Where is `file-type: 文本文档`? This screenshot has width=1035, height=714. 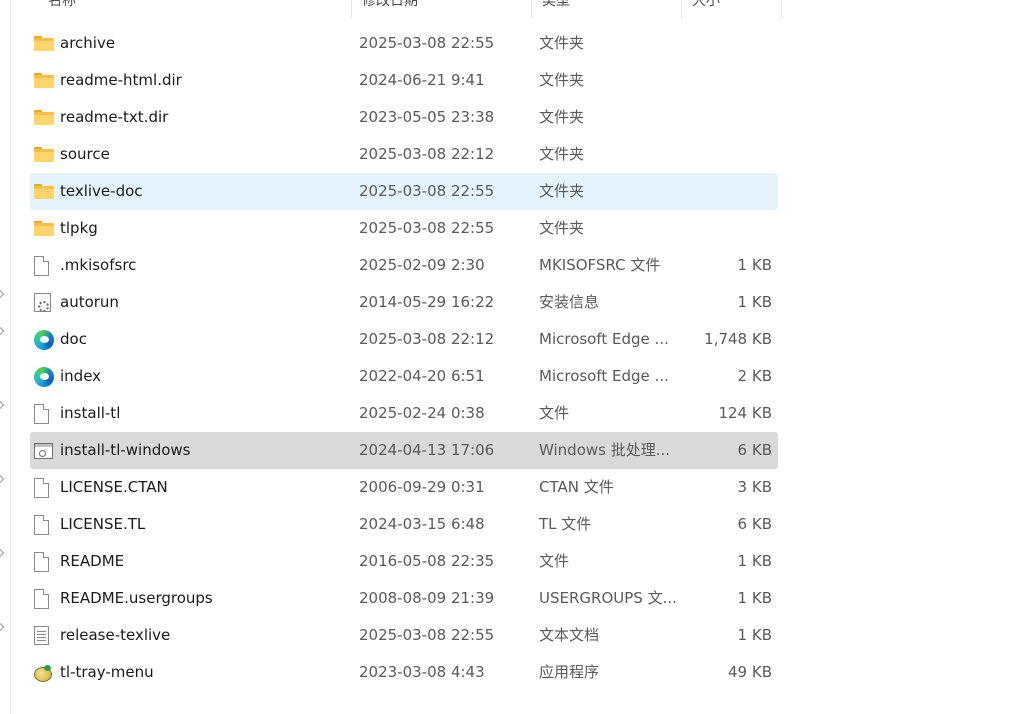
file-type: 文本文档 is located at coordinates (569, 635).